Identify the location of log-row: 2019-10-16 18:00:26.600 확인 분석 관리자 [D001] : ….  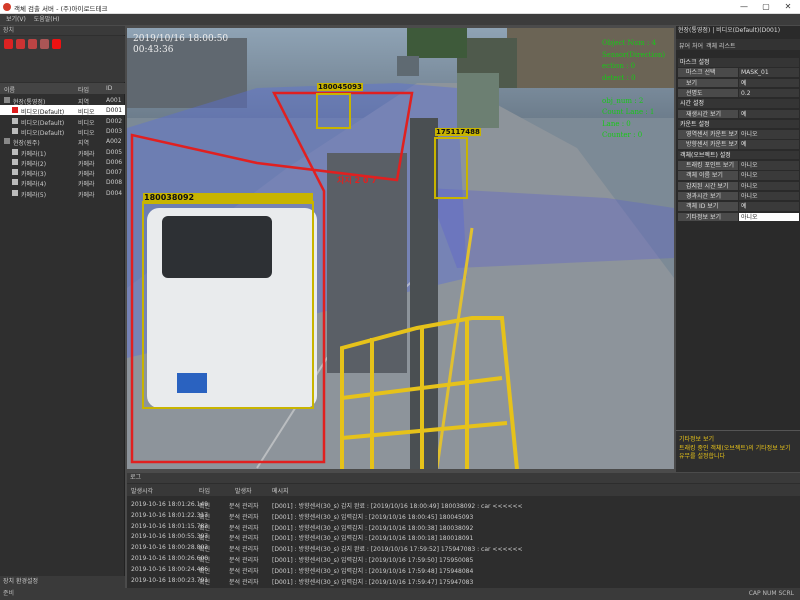
(463, 558).